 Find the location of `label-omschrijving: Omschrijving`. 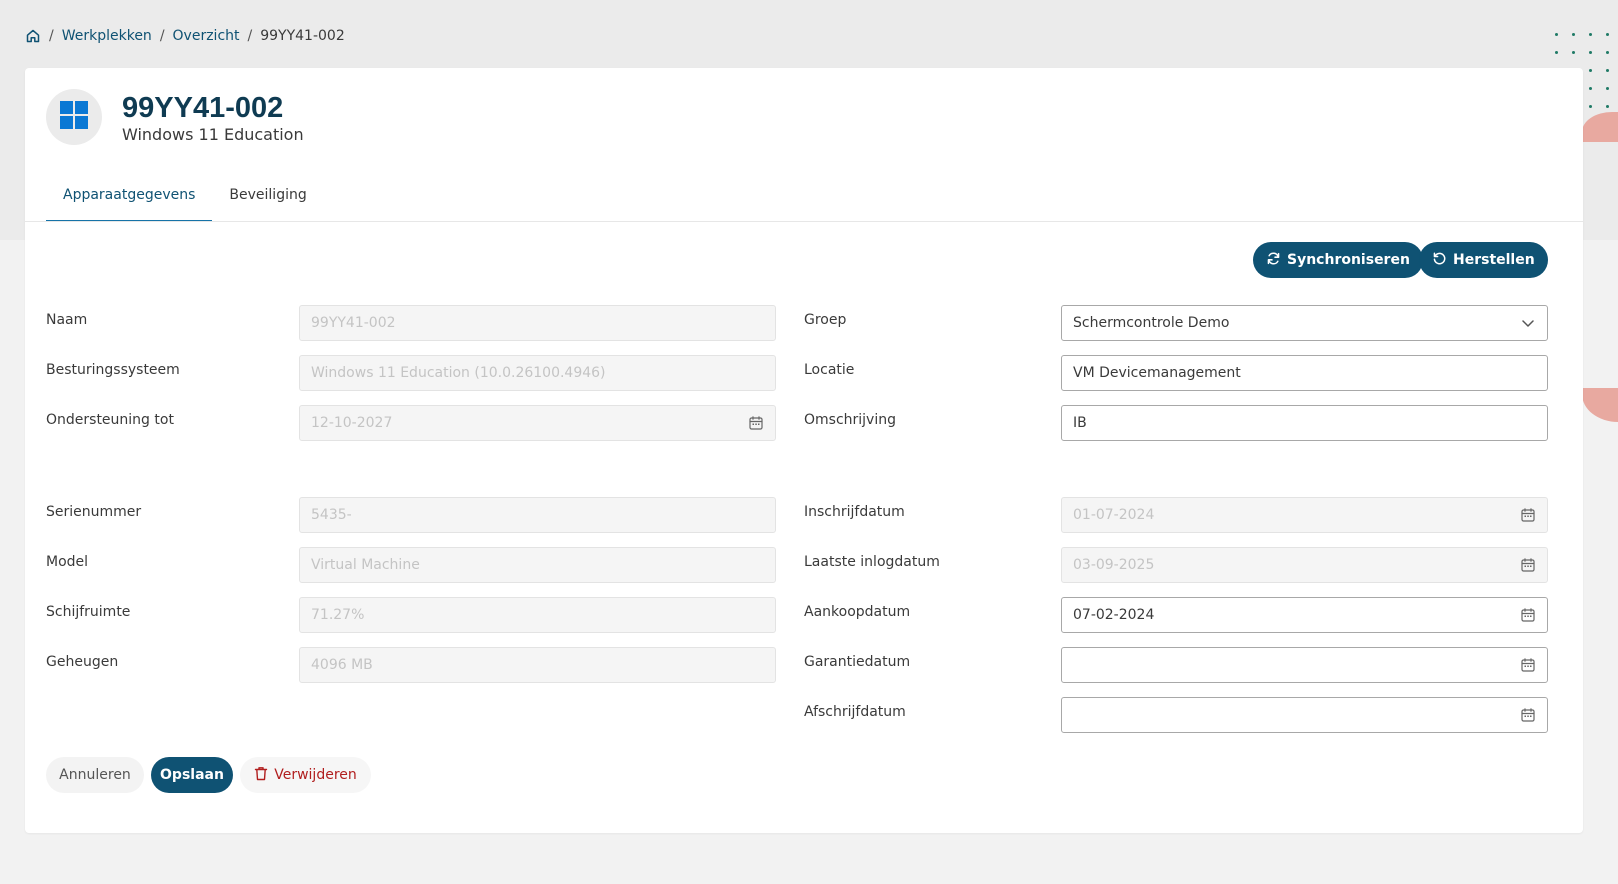

label-omschrijving: Omschrijving is located at coordinates (850, 420).